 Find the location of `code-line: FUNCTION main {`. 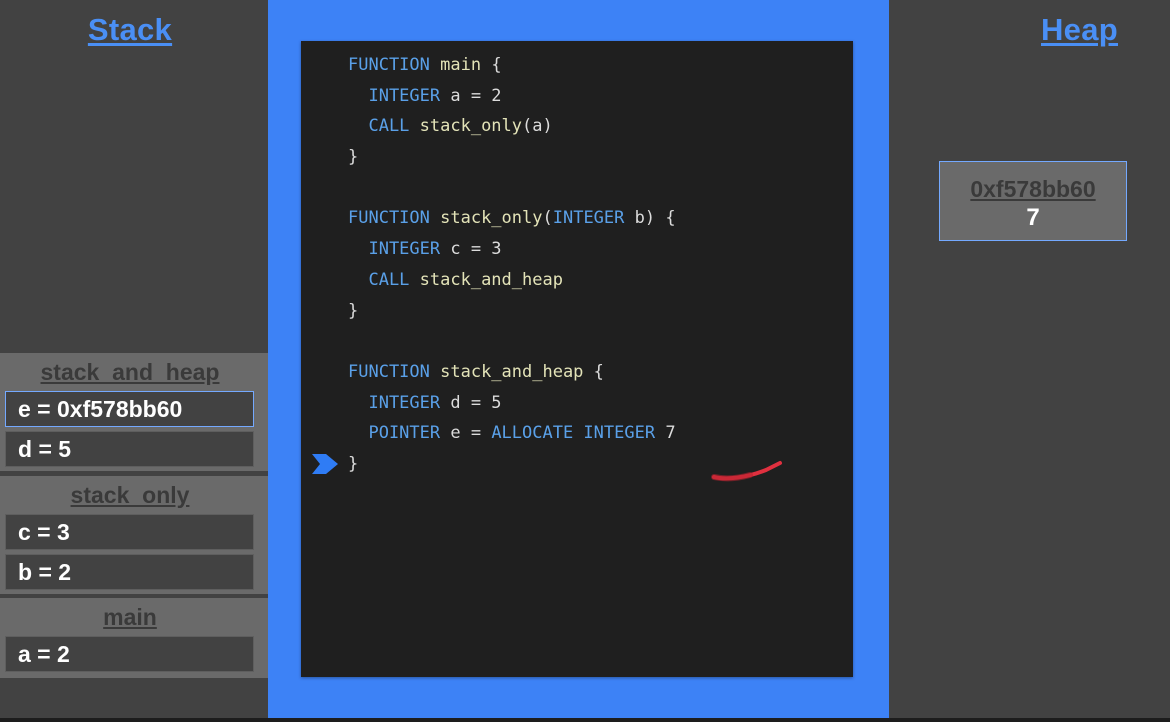

code-line: FUNCTION main { is located at coordinates (425, 65).